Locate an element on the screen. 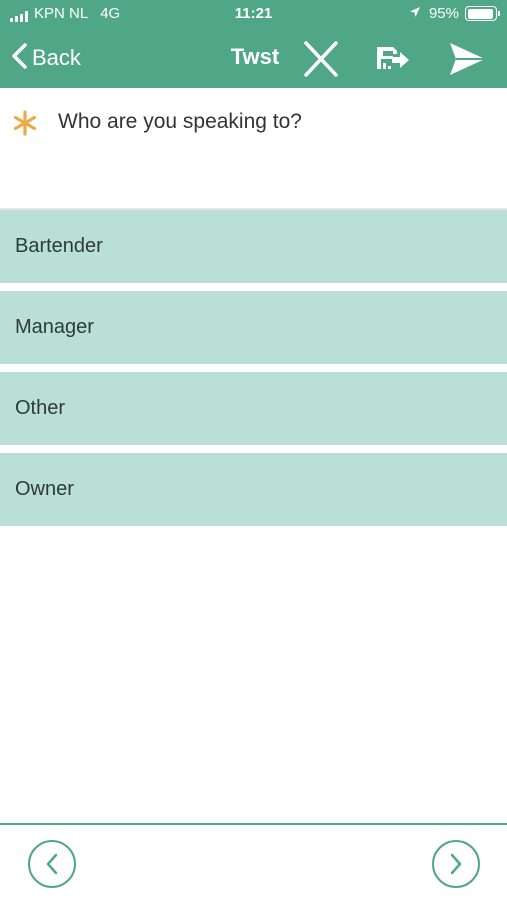 Image resolution: width=507 pixels, height=900 pixels. save-icon is located at coordinates (393, 58).